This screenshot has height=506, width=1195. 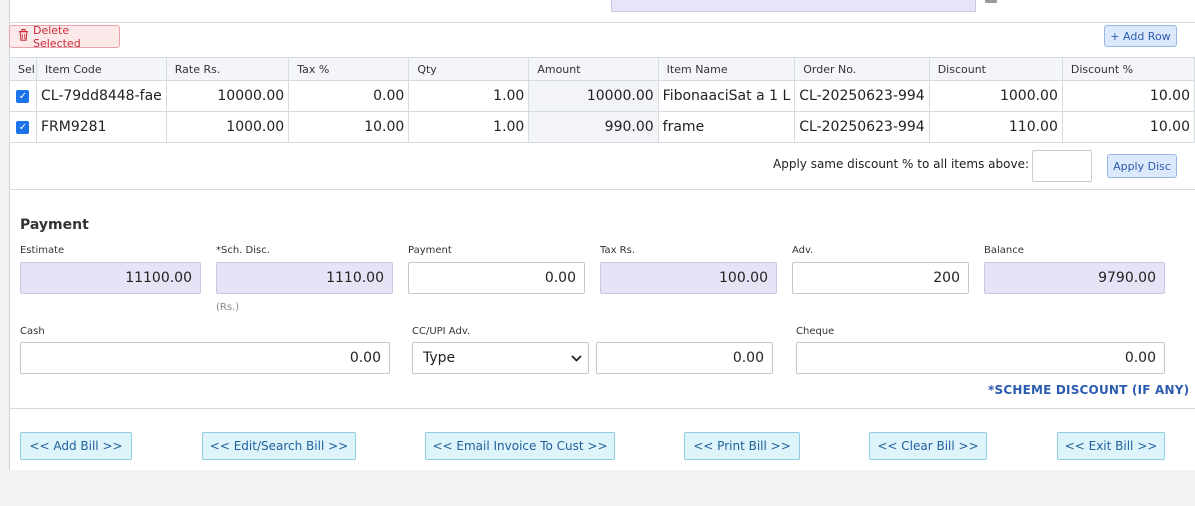 What do you see at coordinates (995, 96) in the screenshot?
I see `discount-cell: 1000.00` at bounding box center [995, 96].